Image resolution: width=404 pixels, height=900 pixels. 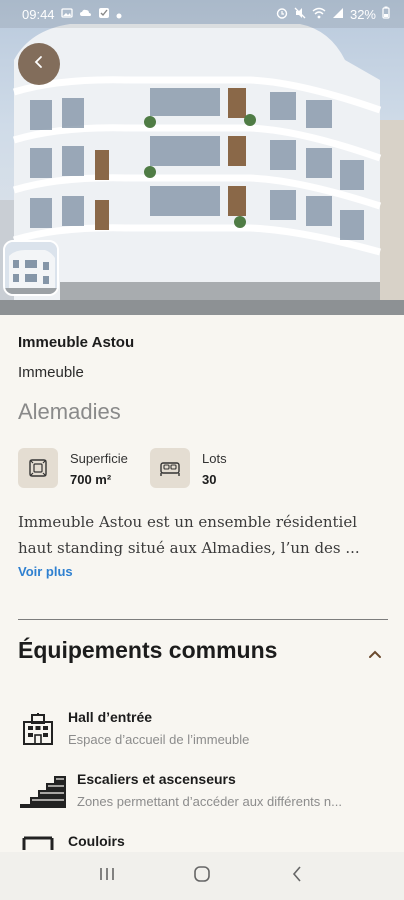 What do you see at coordinates (148, 650) in the screenshot?
I see `amenities-title: Équipements communs` at bounding box center [148, 650].